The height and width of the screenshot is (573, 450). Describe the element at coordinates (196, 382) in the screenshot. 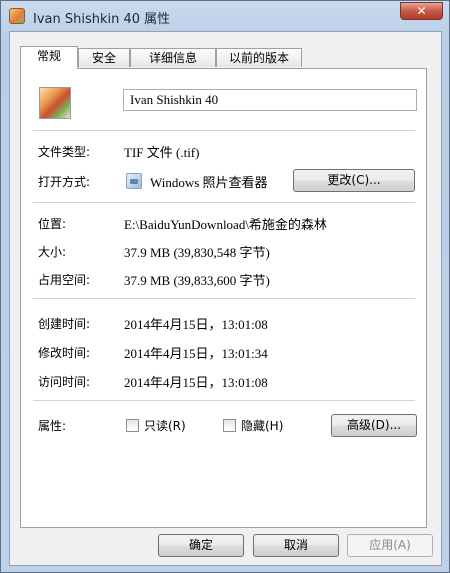

I see `accessed-value: 2014年4月15日，13:01:08` at that location.